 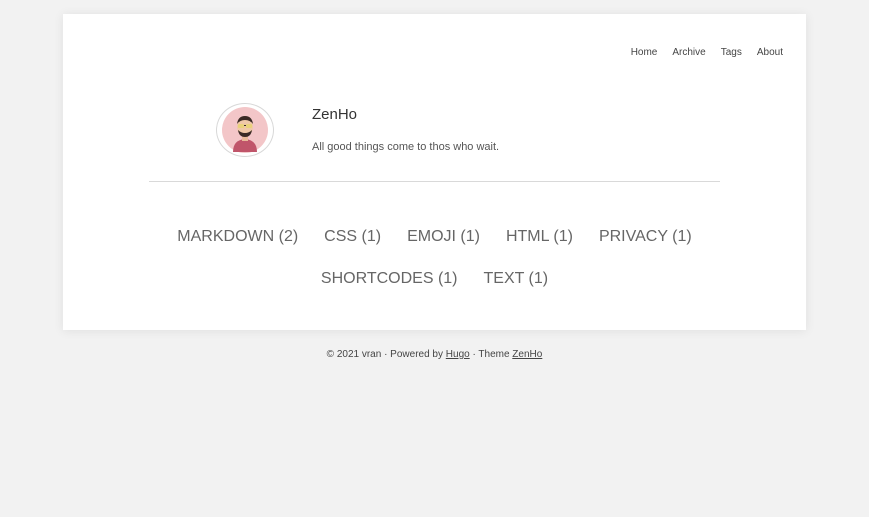 What do you see at coordinates (406, 147) in the screenshot?
I see `site-description: All good things come to thos who wait.` at bounding box center [406, 147].